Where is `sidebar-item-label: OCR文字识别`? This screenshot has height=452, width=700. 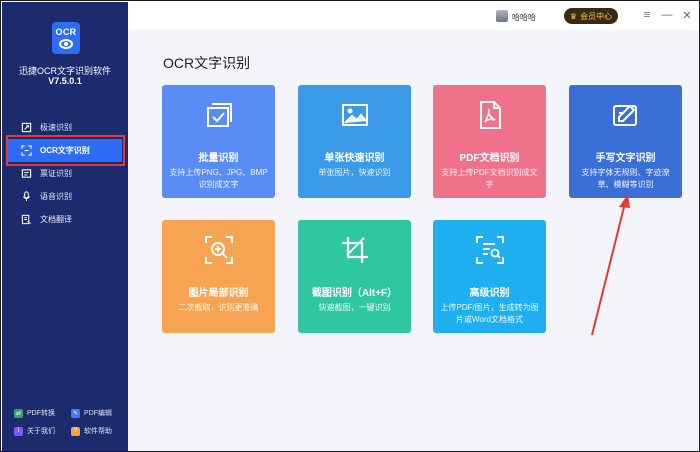
sidebar-item-label: OCR文字识别 is located at coordinates (65, 150).